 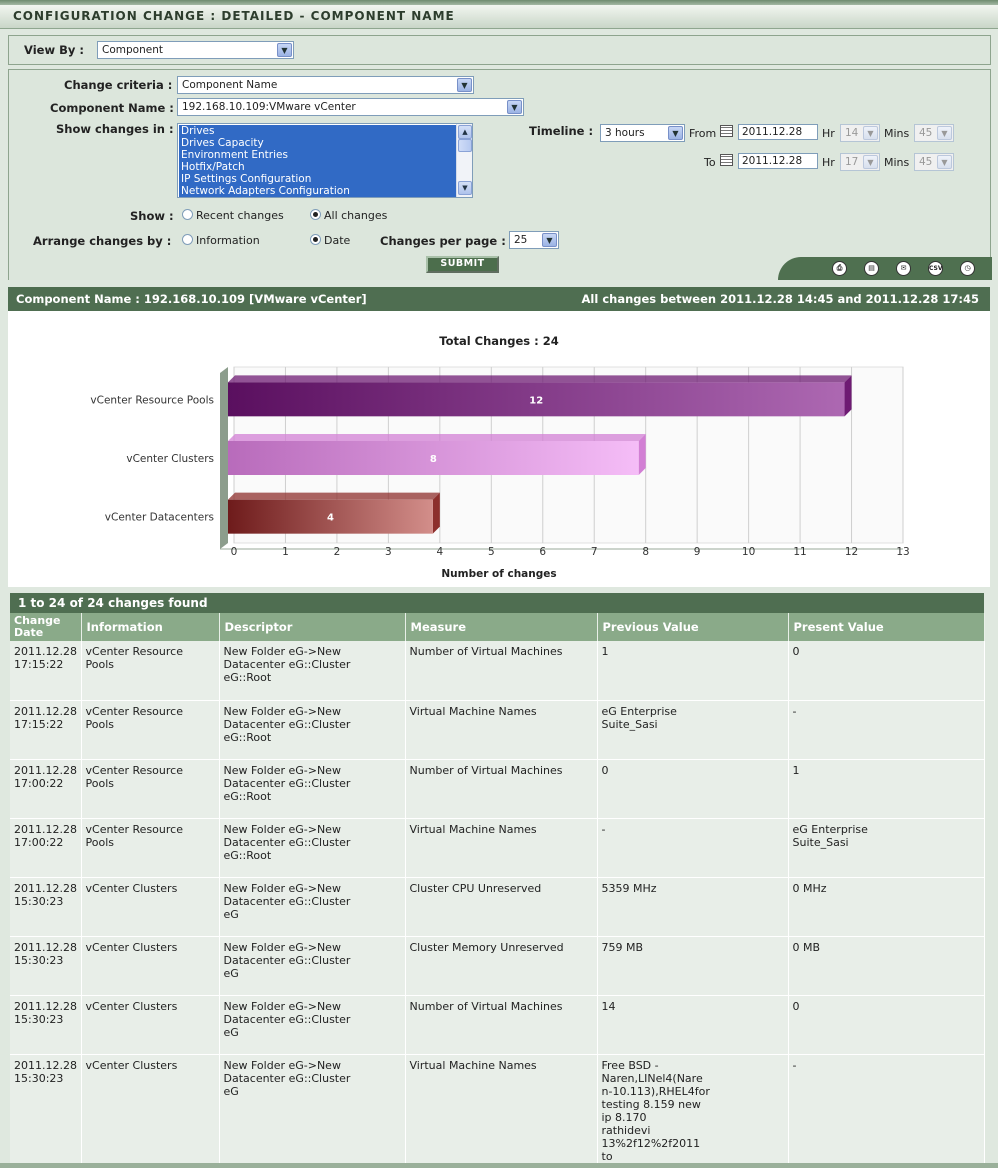 I want to click on view-by-label: View By :, so click(x=54, y=50).